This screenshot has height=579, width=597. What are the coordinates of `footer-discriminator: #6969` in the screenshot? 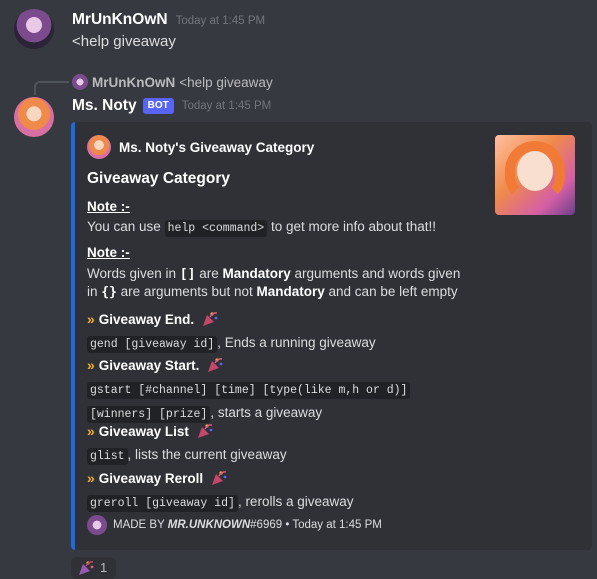 It's located at (266, 525).